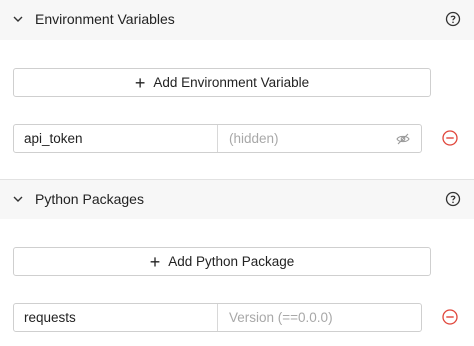 This screenshot has height=346, width=474. What do you see at coordinates (237, 20) in the screenshot?
I see `env-section-header: Environment Variables` at bounding box center [237, 20].